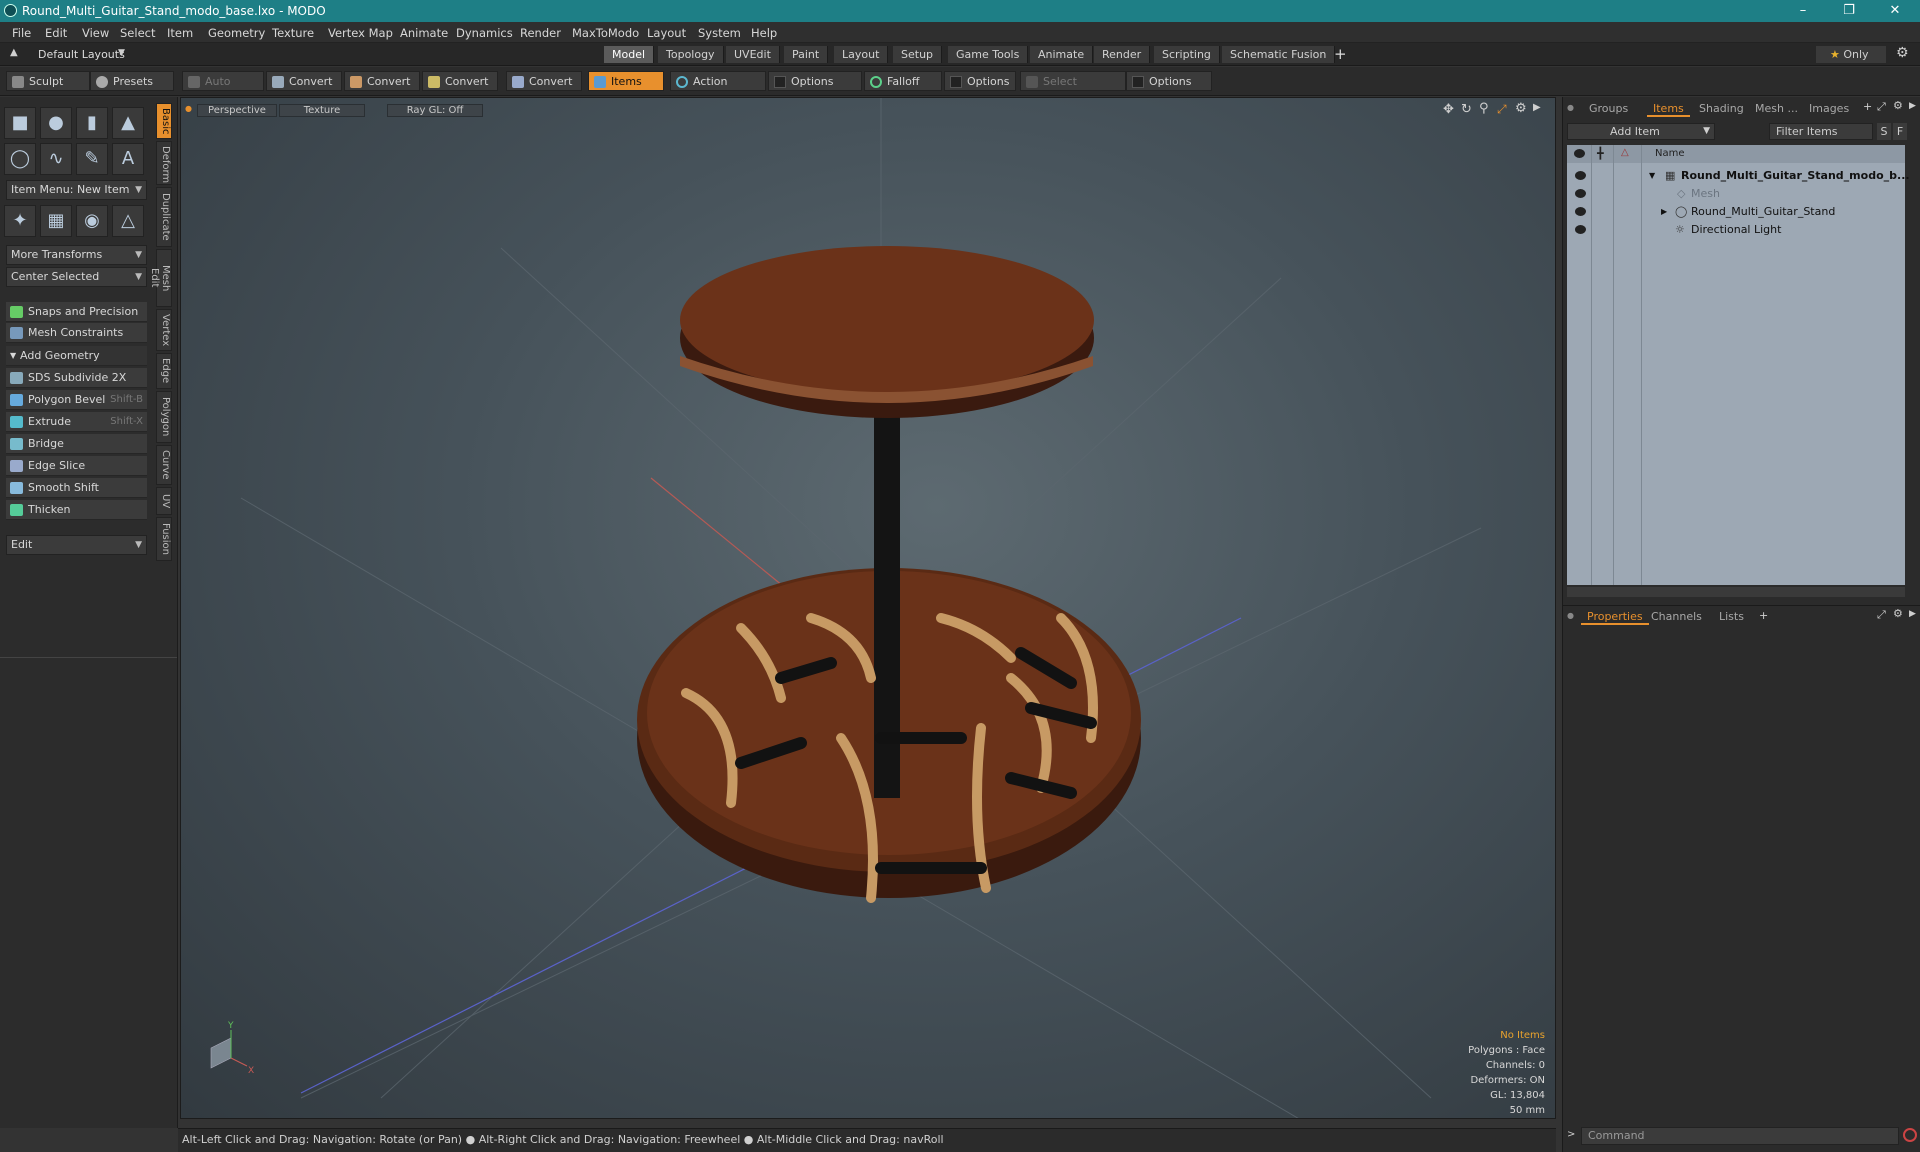 This screenshot has height=1152, width=1920. Describe the element at coordinates (293, 33) in the screenshot. I see `menu-texture: Texture` at that location.